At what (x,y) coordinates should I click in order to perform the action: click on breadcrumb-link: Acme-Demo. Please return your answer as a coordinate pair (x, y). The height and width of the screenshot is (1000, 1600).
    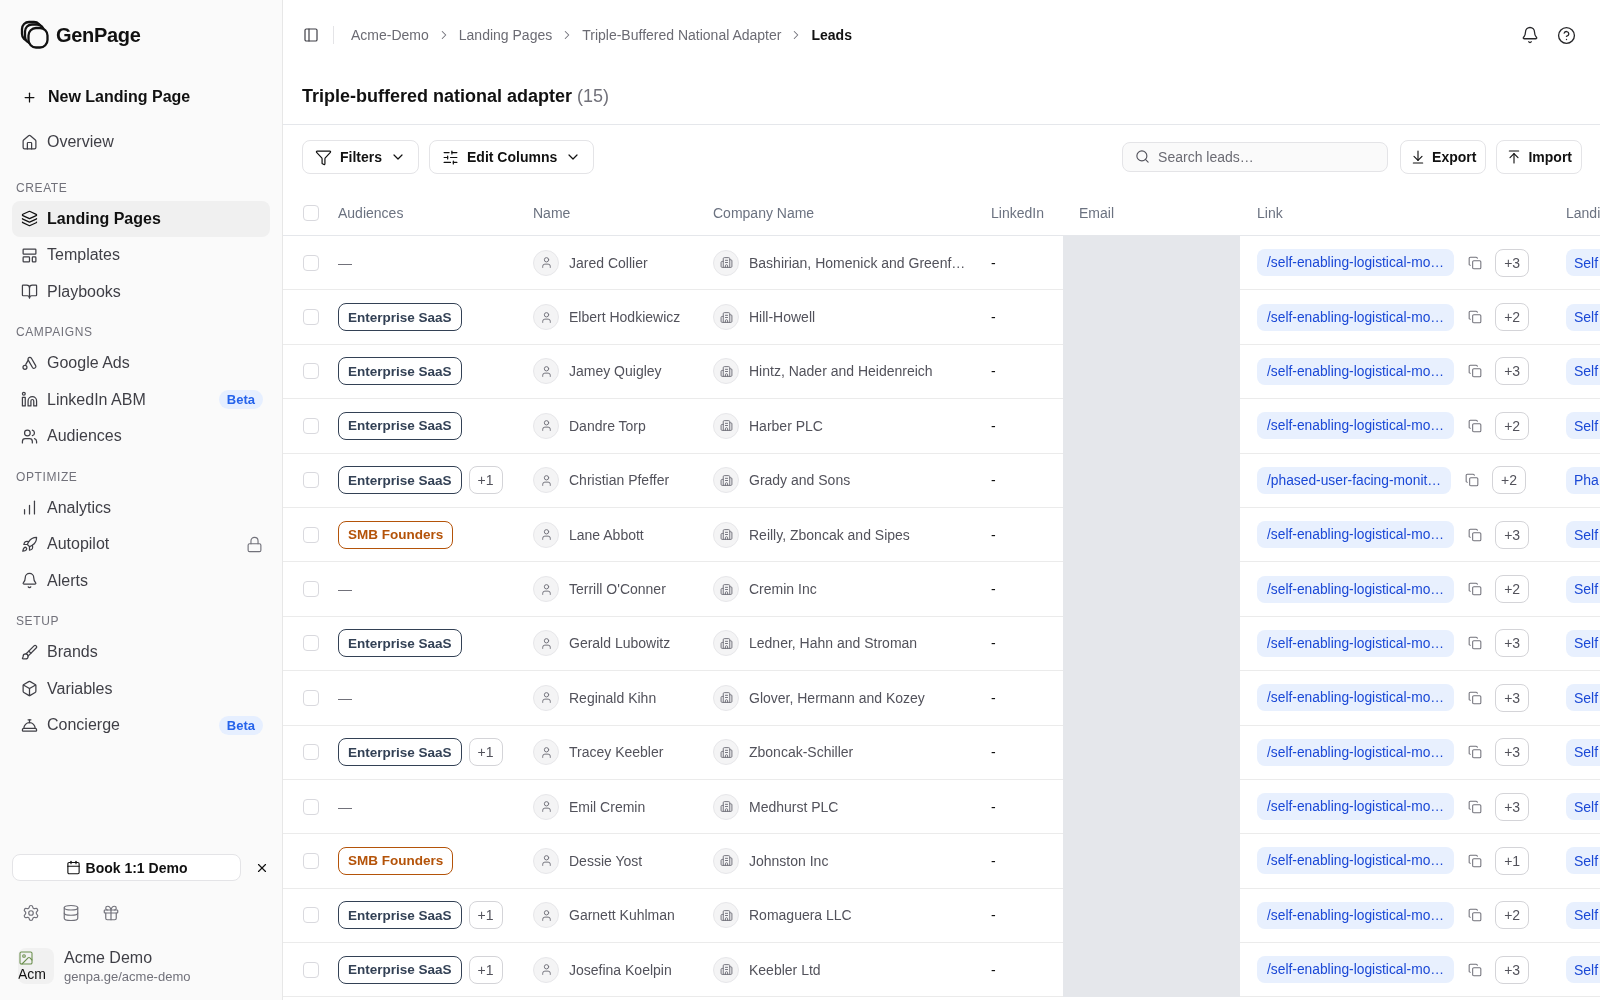
    Looking at the image, I should click on (390, 35).